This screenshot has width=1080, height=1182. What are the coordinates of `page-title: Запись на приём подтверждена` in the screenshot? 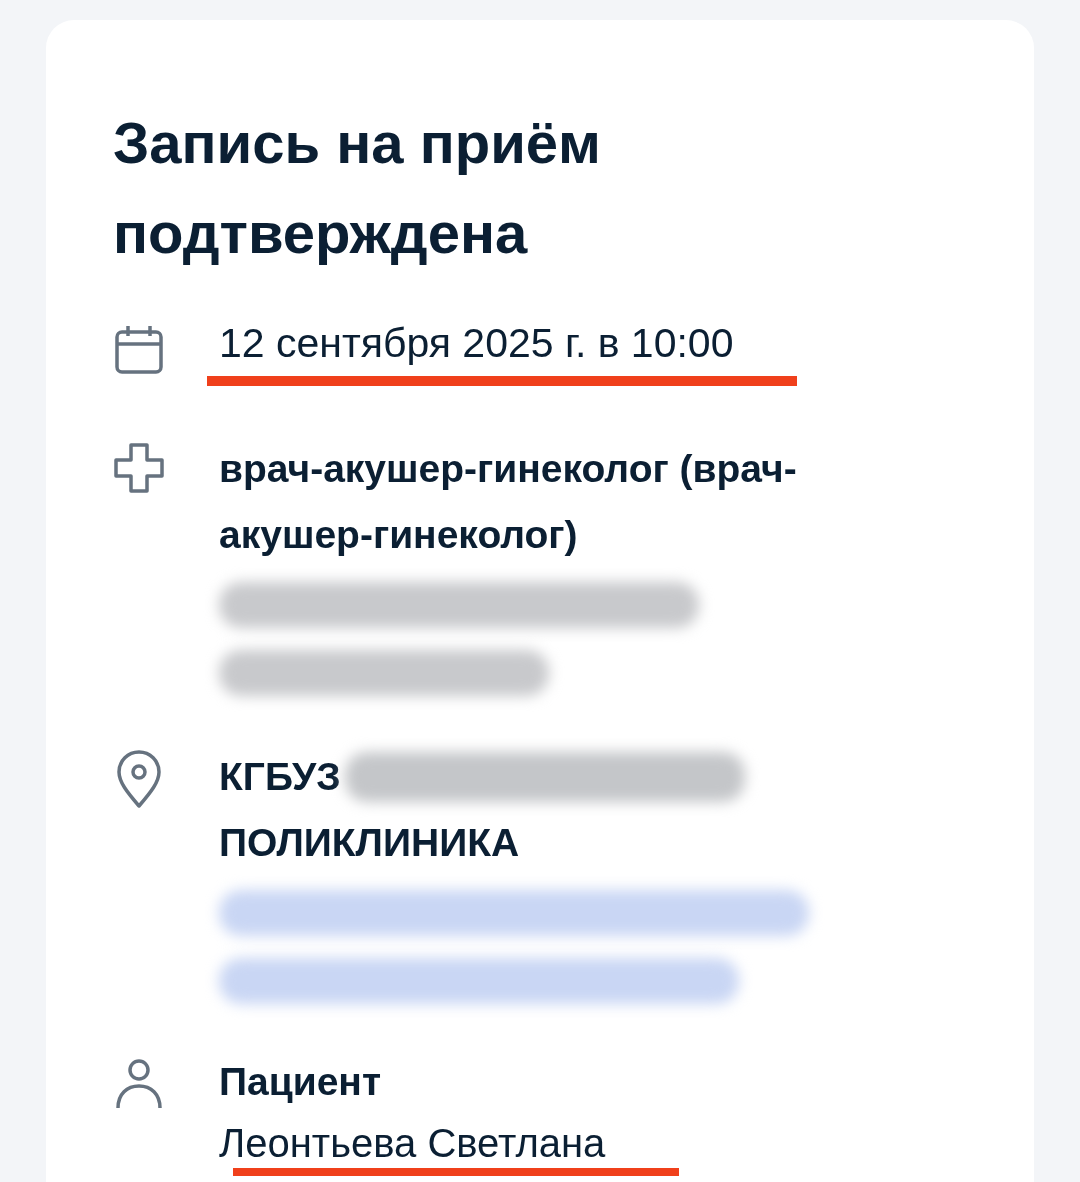 It's located at (357, 188).